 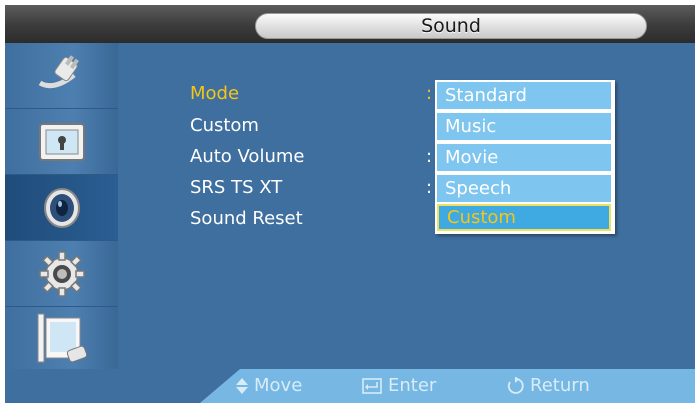 I want to click on return-arrow-icon, so click(x=515, y=386).